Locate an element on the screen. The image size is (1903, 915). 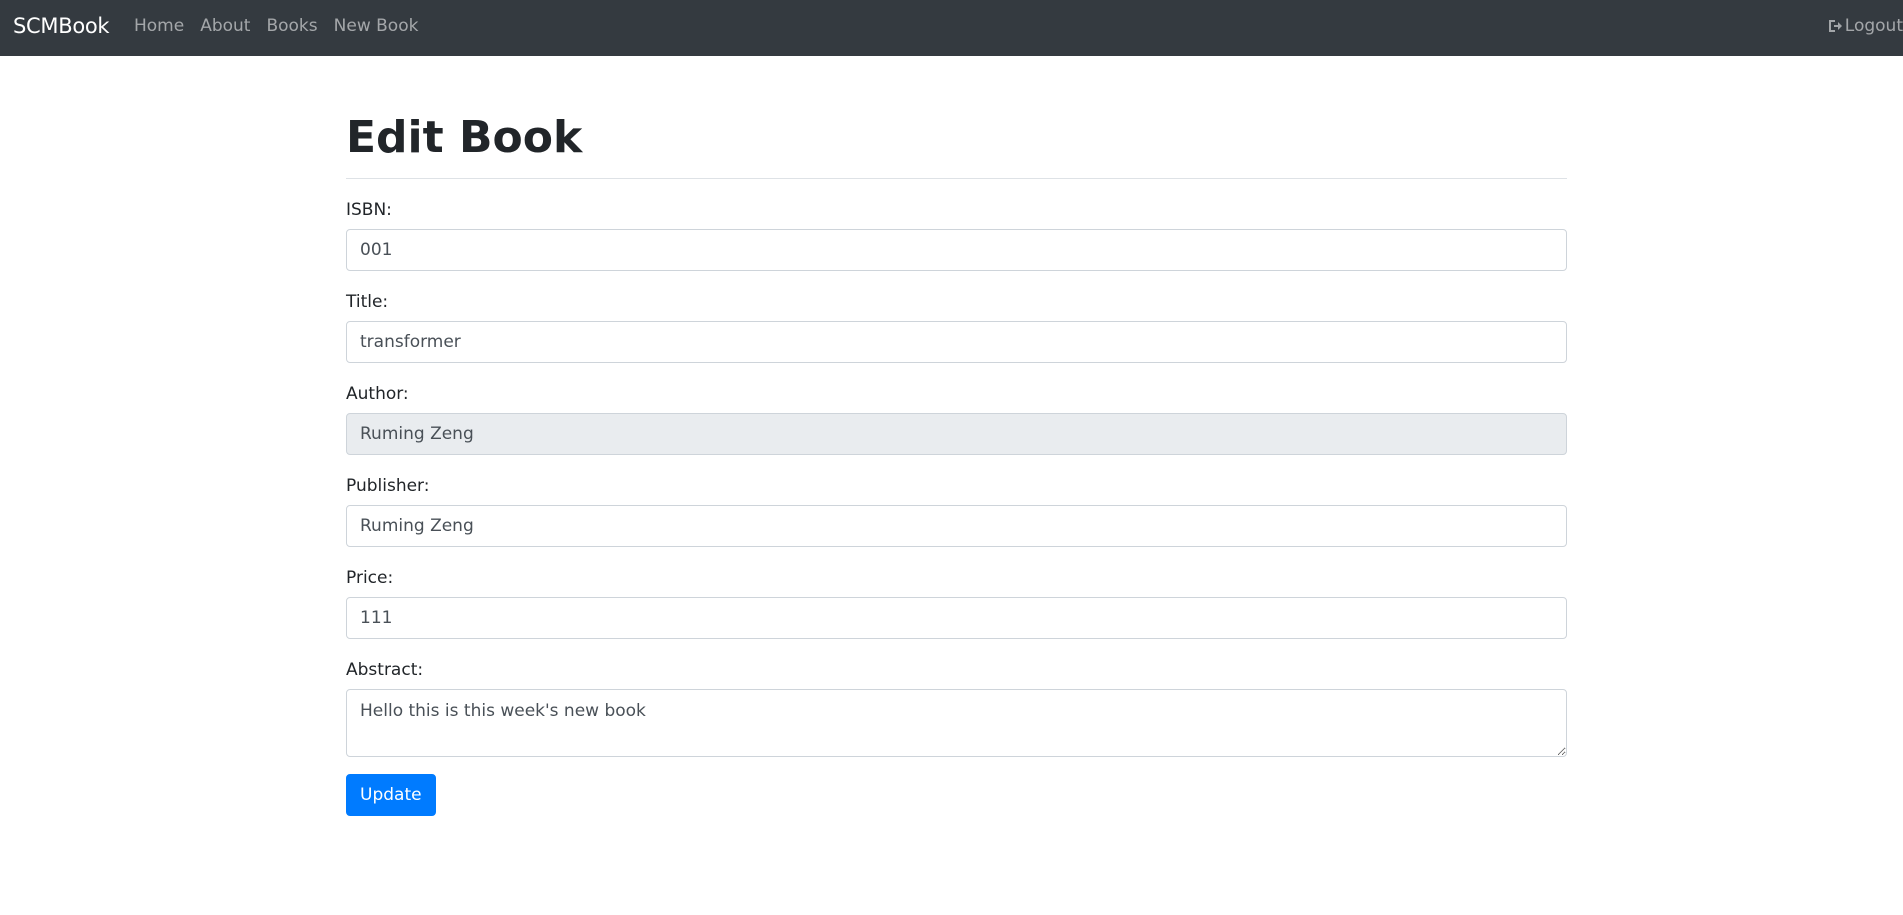
title-divider is located at coordinates (956, 178).